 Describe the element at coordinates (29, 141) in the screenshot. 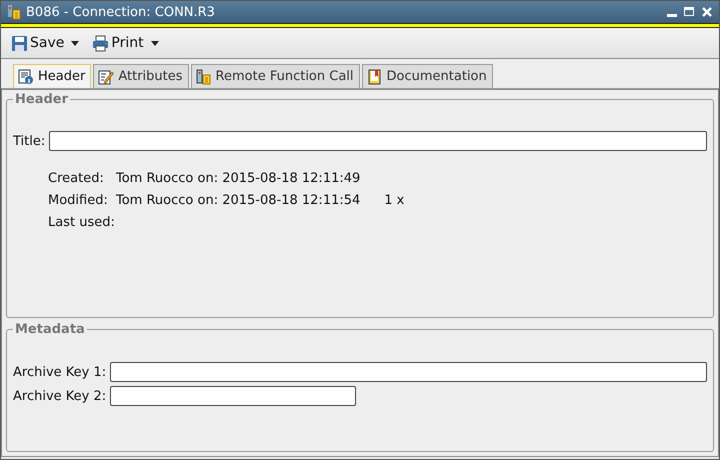

I see `field-label: Title:` at that location.